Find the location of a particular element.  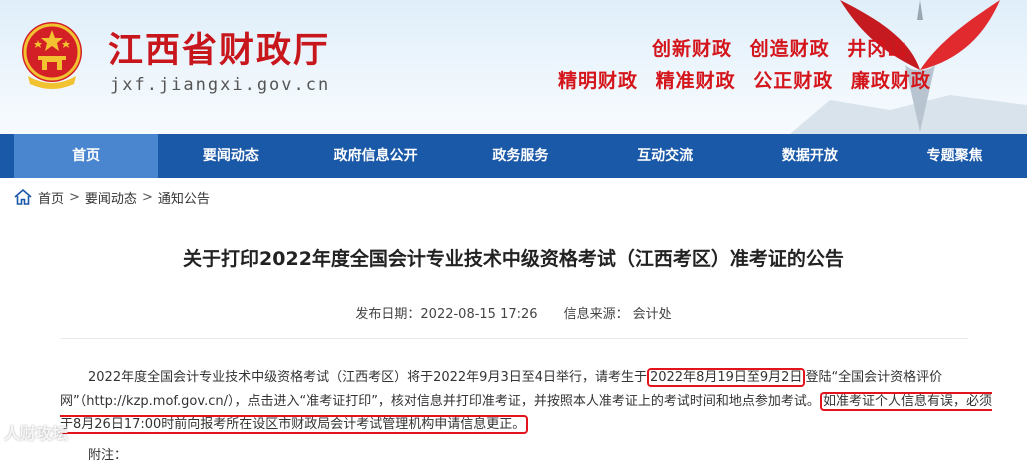

meta-divider is located at coordinates (514, 338).